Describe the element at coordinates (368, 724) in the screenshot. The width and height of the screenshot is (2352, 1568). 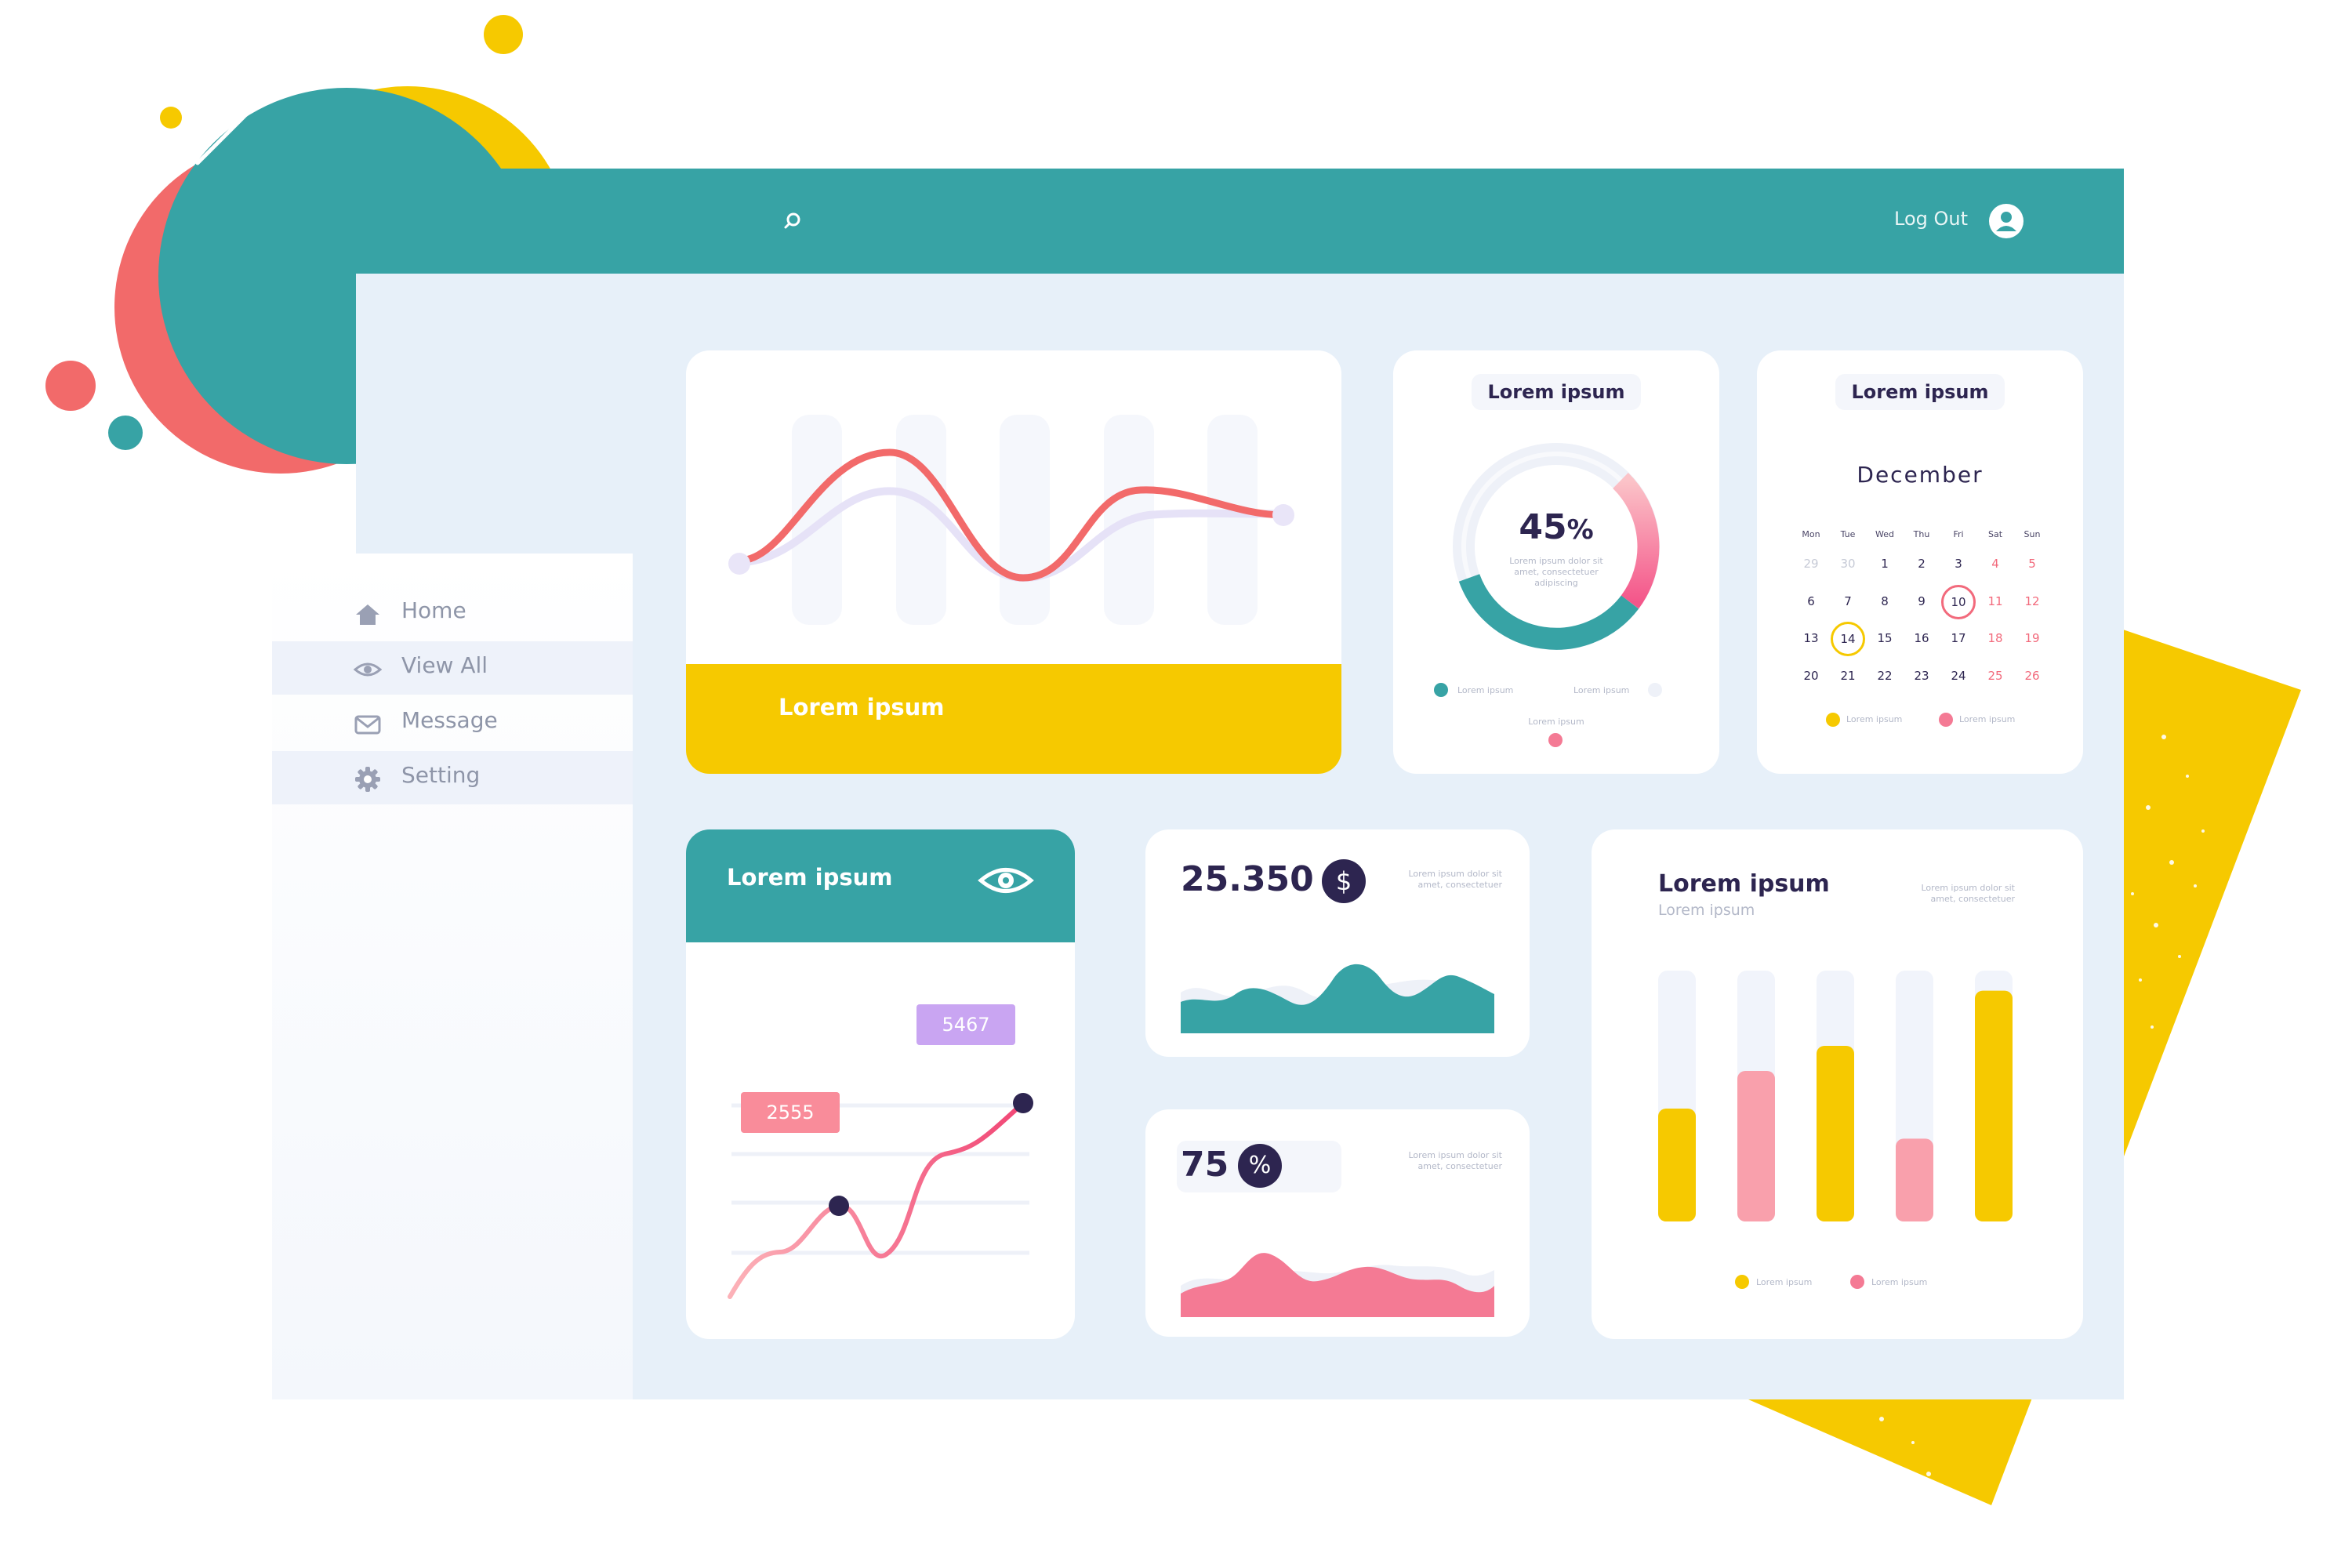
I see `envelope-icon` at that location.